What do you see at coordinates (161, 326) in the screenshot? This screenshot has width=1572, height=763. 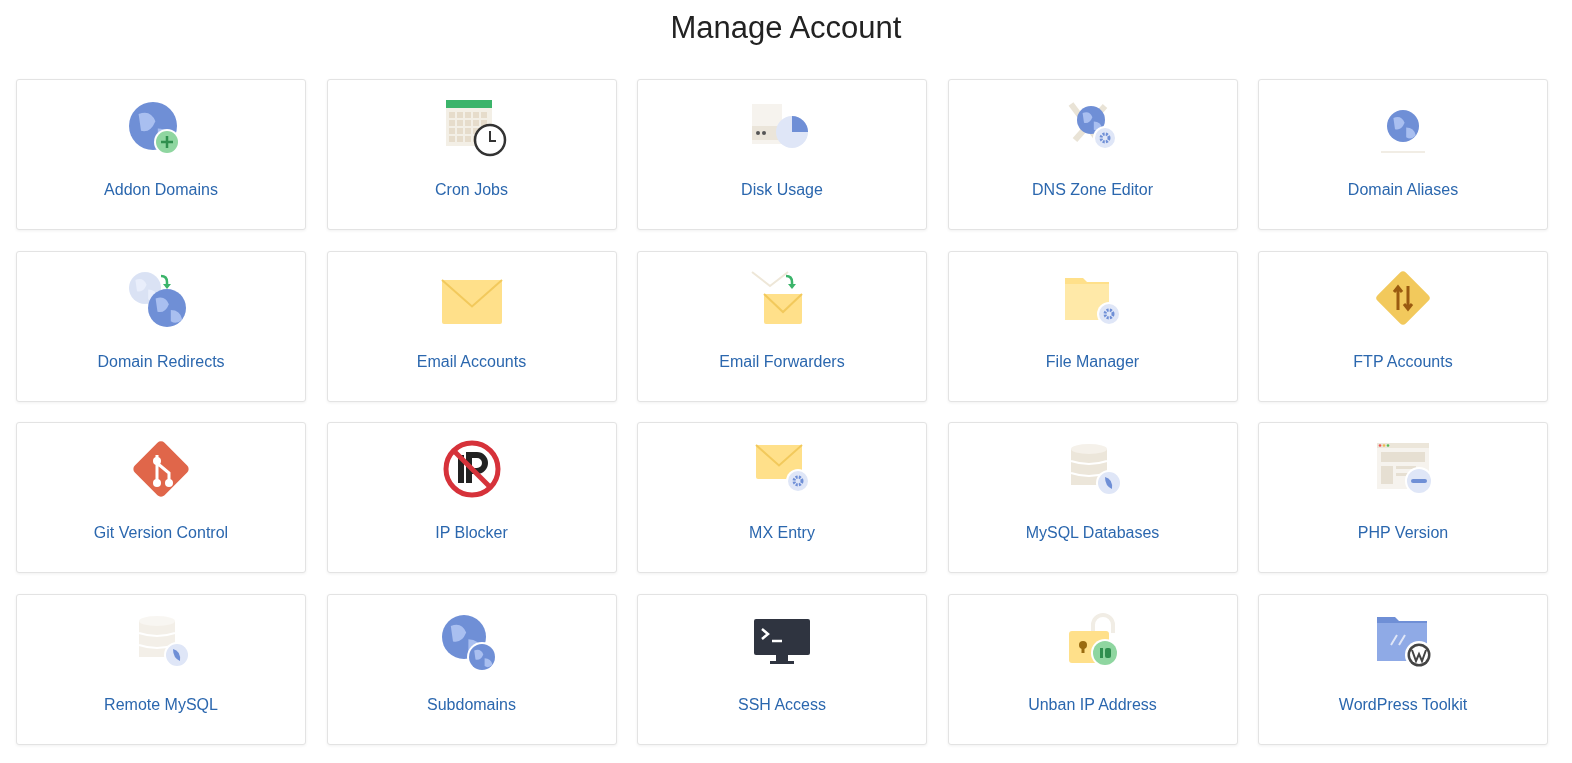 I see `tool-tile: Domain Redirects` at bounding box center [161, 326].